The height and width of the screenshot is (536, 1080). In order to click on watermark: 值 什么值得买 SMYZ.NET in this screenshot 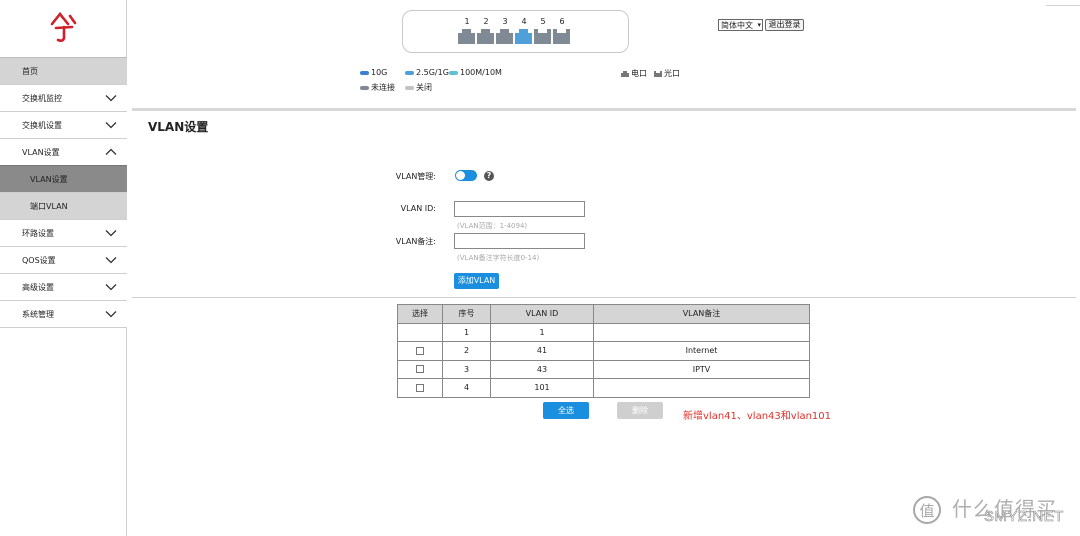, I will do `click(996, 513)`.